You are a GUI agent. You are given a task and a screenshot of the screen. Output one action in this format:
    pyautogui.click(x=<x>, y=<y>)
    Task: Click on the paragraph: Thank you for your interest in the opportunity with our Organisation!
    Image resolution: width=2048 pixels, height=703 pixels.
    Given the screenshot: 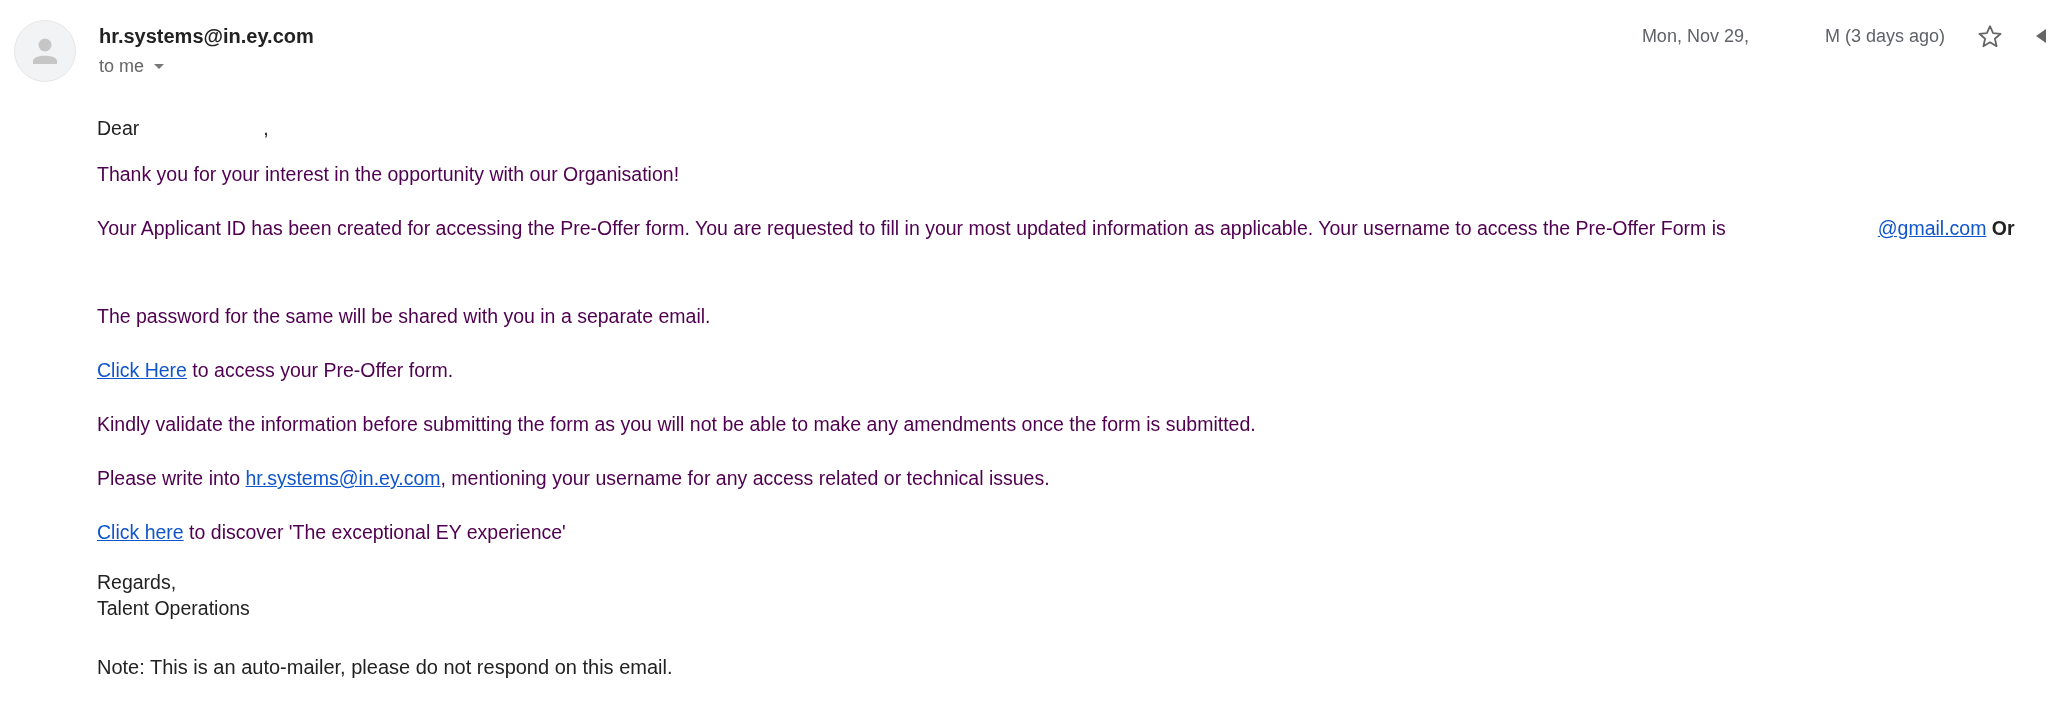 What is the action you would take?
    pyautogui.click(x=389, y=174)
    